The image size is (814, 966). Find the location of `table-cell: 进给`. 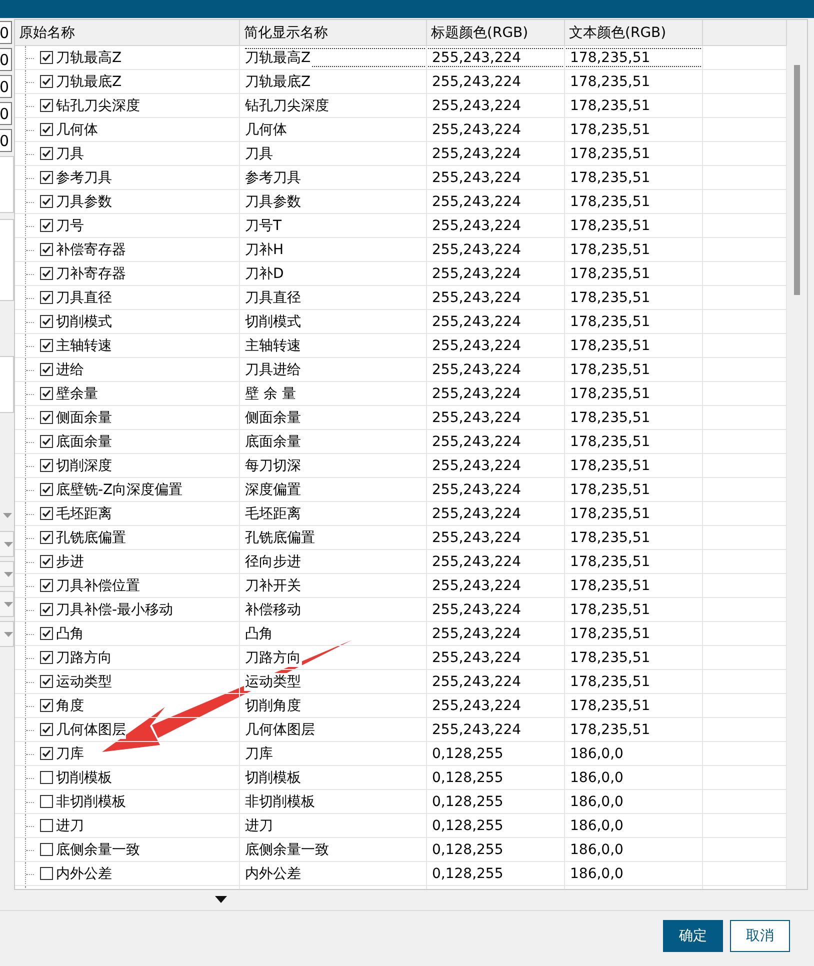

table-cell: 进给 is located at coordinates (70, 369).